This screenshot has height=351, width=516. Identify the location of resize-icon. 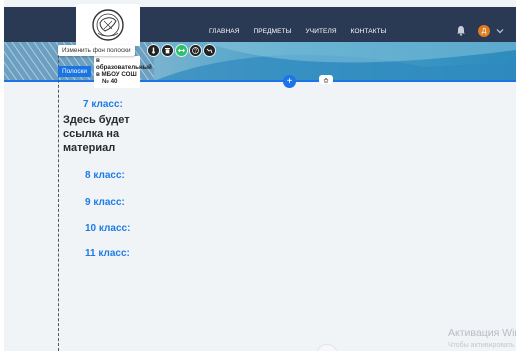
(181, 50).